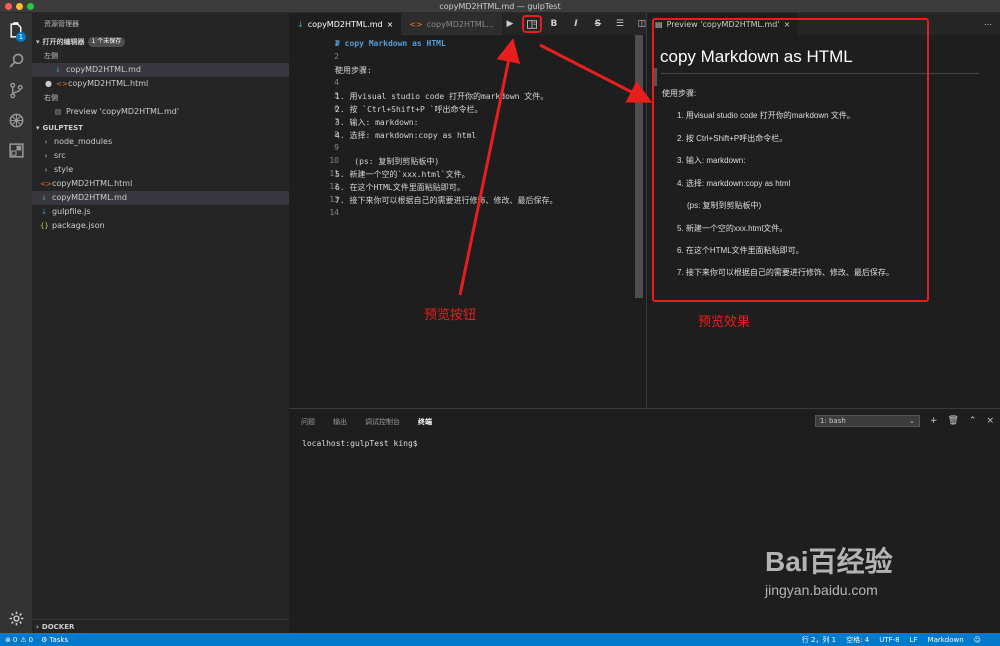 The height and width of the screenshot is (646, 1000). What do you see at coordinates (912, 421) in the screenshot?
I see `chevron-down-icon: ⌄` at bounding box center [912, 421].